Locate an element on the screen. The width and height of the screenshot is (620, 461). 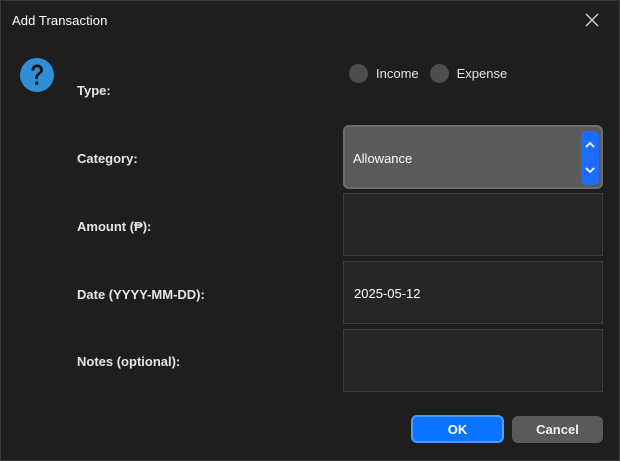
income-radio-label: Income is located at coordinates (397, 73).